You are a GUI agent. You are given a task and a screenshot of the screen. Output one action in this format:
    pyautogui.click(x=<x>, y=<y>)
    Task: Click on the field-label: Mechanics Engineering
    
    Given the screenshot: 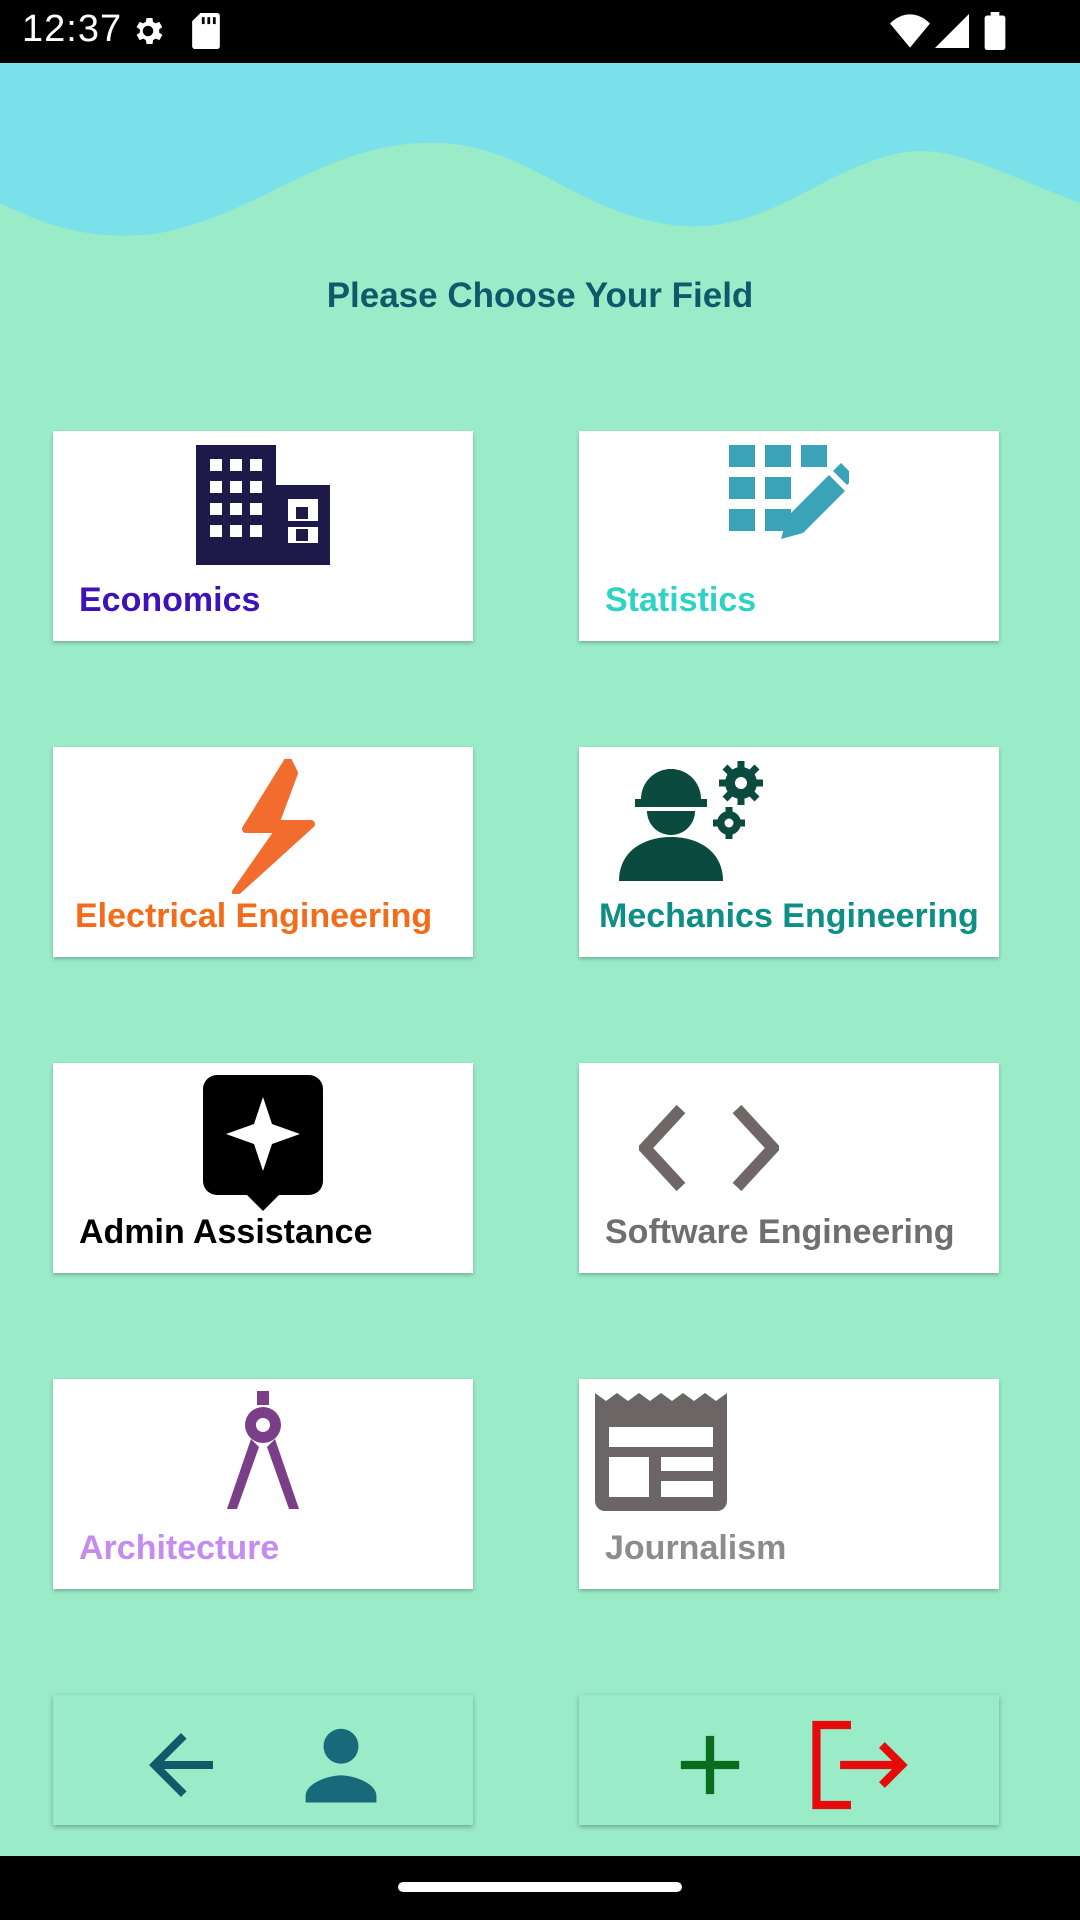 What is the action you would take?
    pyautogui.click(x=789, y=916)
    